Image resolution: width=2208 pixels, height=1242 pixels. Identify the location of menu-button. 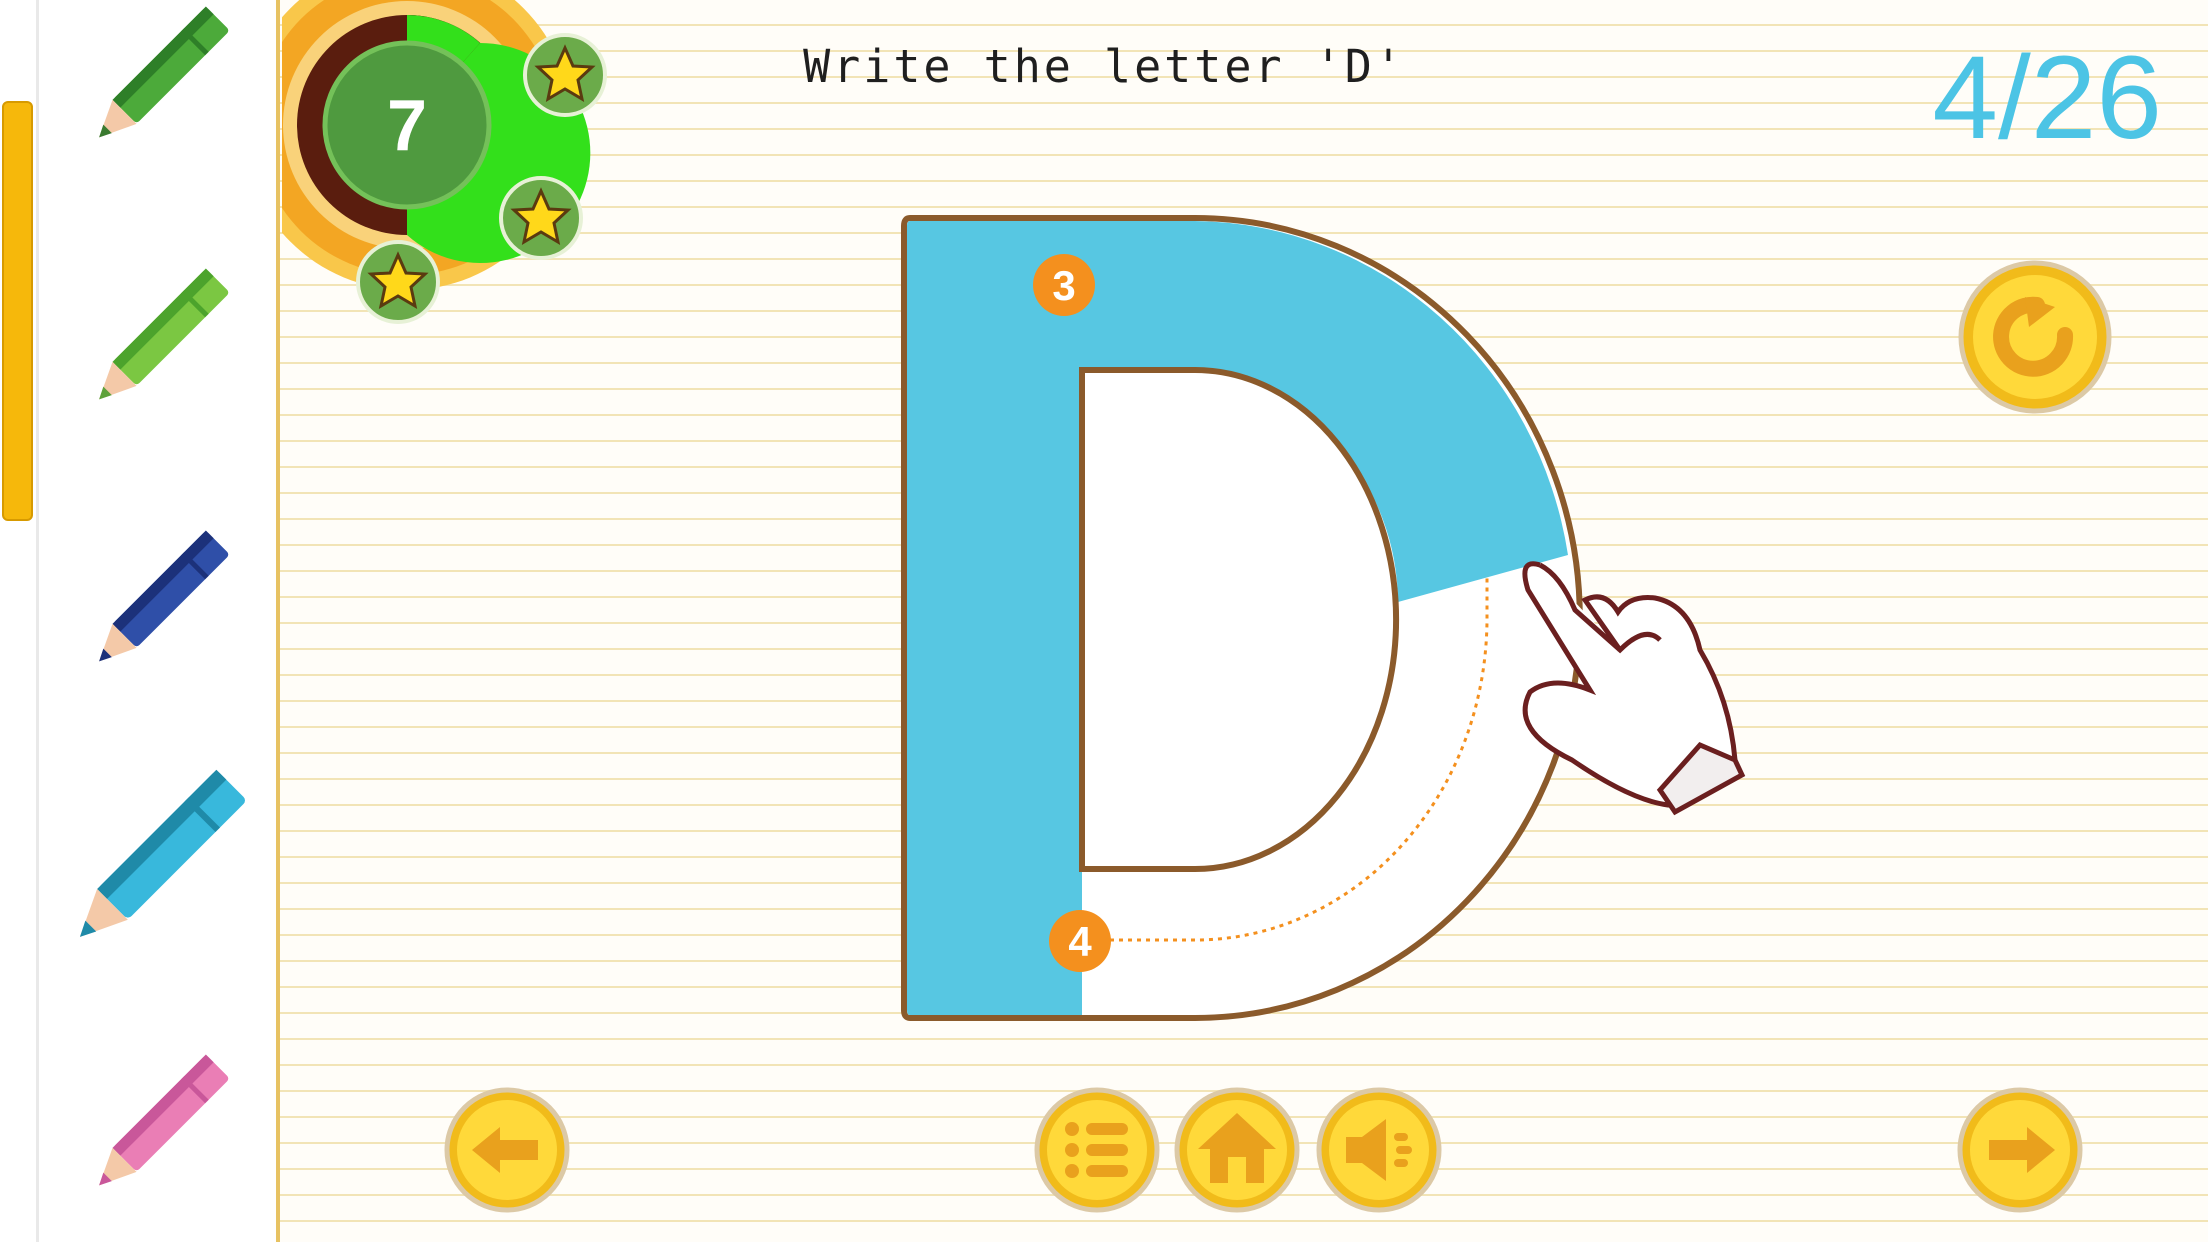
(1097, 1150).